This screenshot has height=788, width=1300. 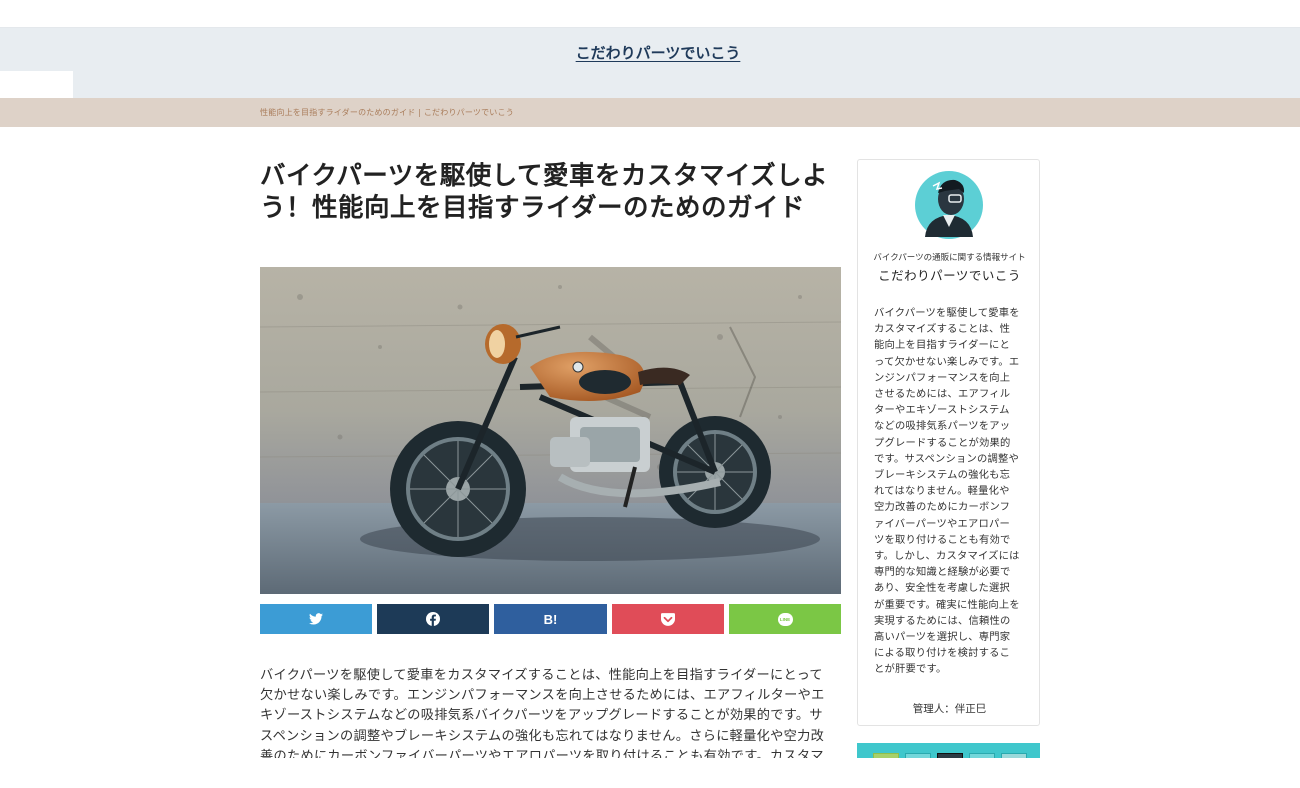 I want to click on pocket-share-button, so click(x=668, y=619).